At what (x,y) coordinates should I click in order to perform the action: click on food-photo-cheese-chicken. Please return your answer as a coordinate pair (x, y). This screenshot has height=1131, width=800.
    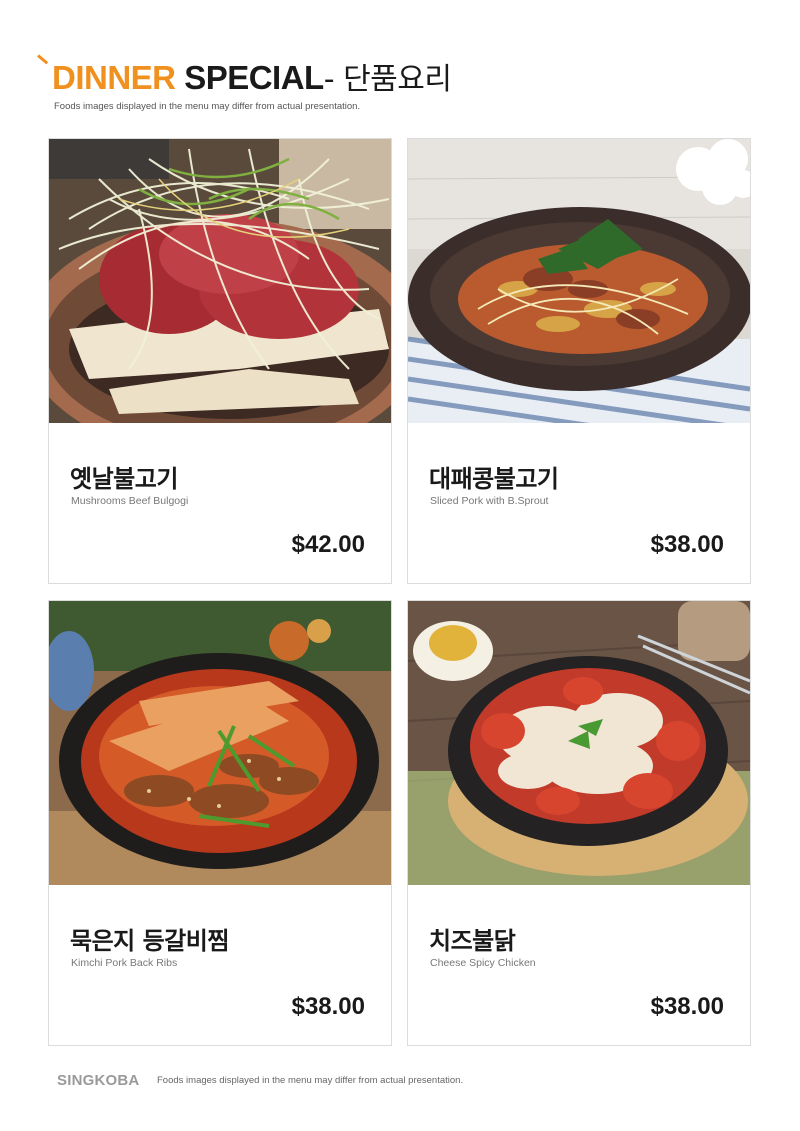
    Looking at the image, I should click on (579, 743).